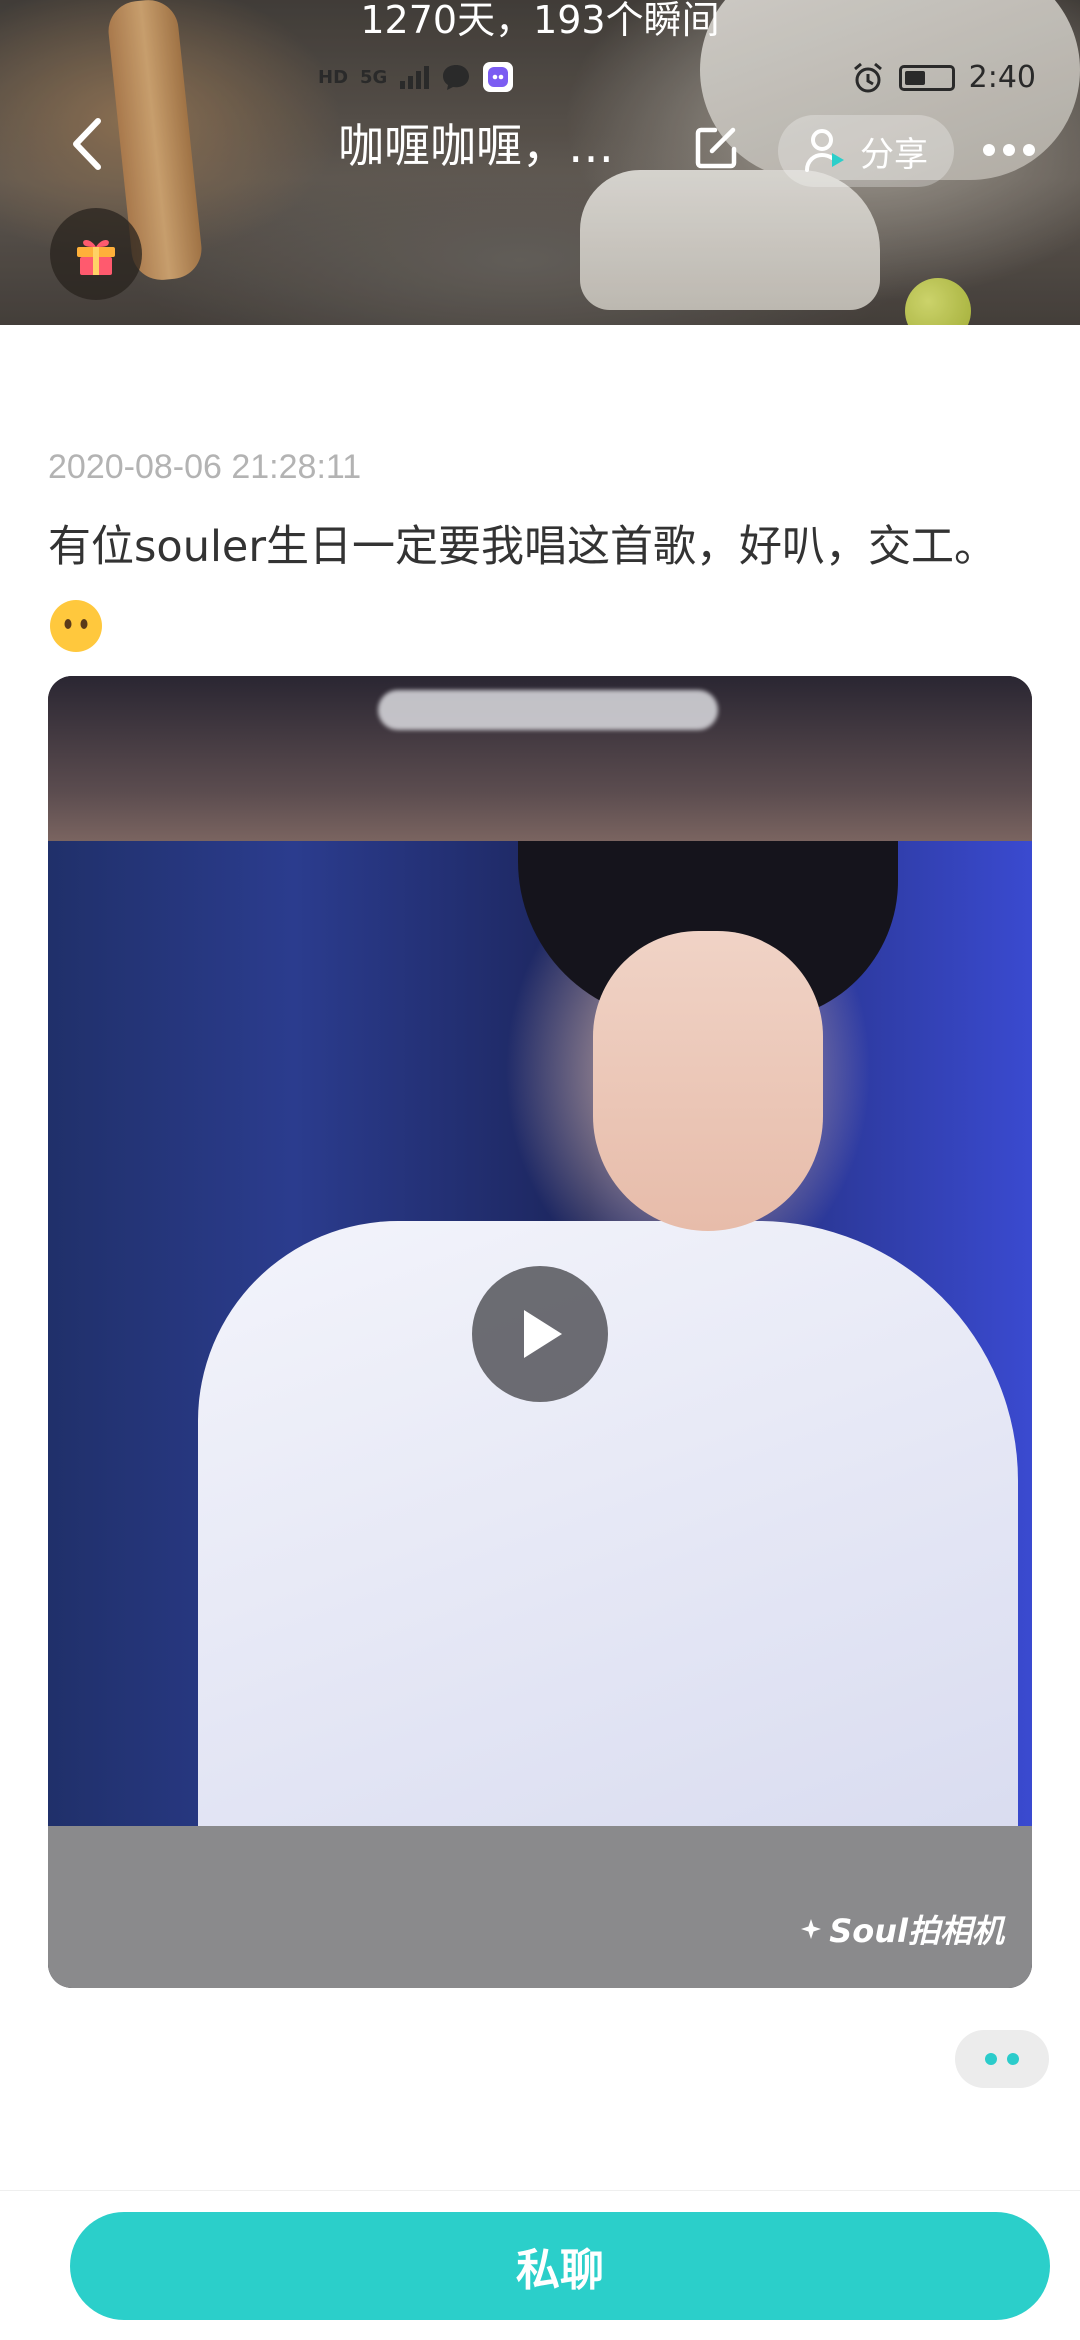  Describe the element at coordinates (1002, 2059) in the screenshot. I see `more-dots-pill` at that location.